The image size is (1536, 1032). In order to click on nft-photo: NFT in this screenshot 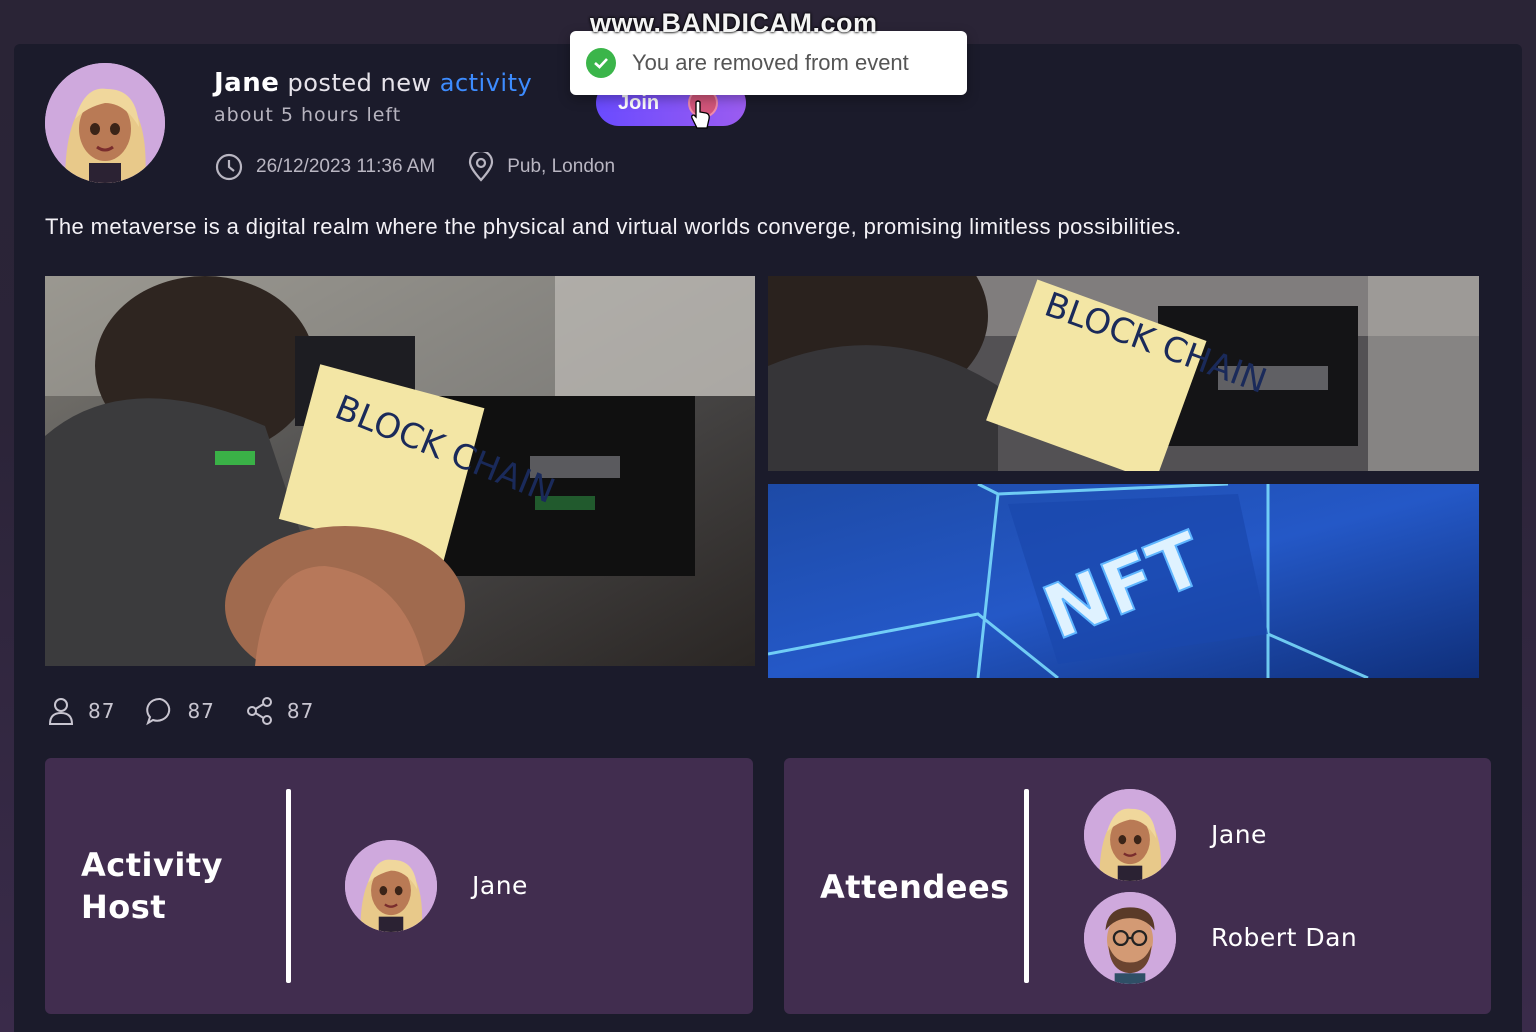, I will do `click(1123, 581)`.